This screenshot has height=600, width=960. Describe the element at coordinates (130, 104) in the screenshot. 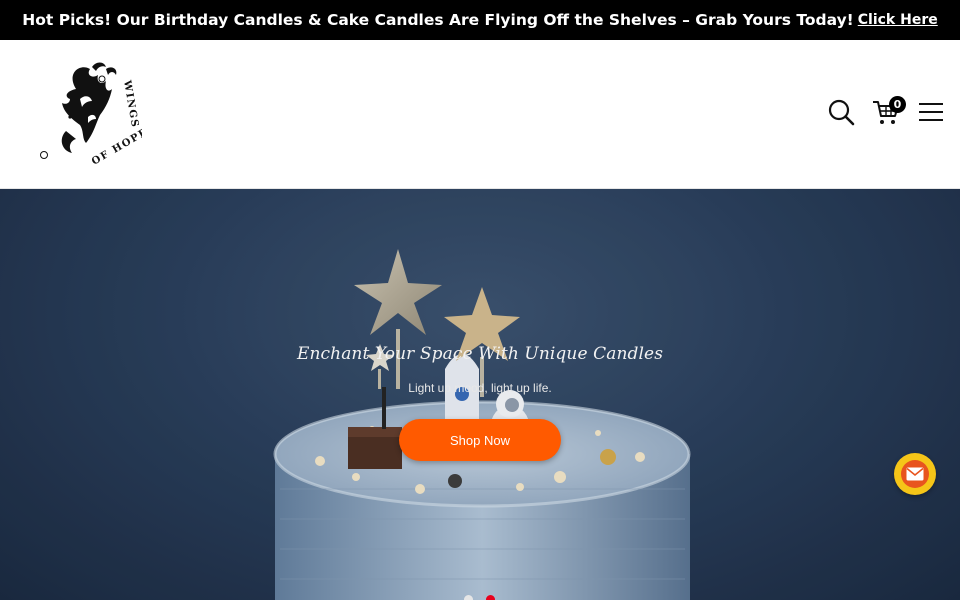

I see `svg-text: WINGS` at that location.